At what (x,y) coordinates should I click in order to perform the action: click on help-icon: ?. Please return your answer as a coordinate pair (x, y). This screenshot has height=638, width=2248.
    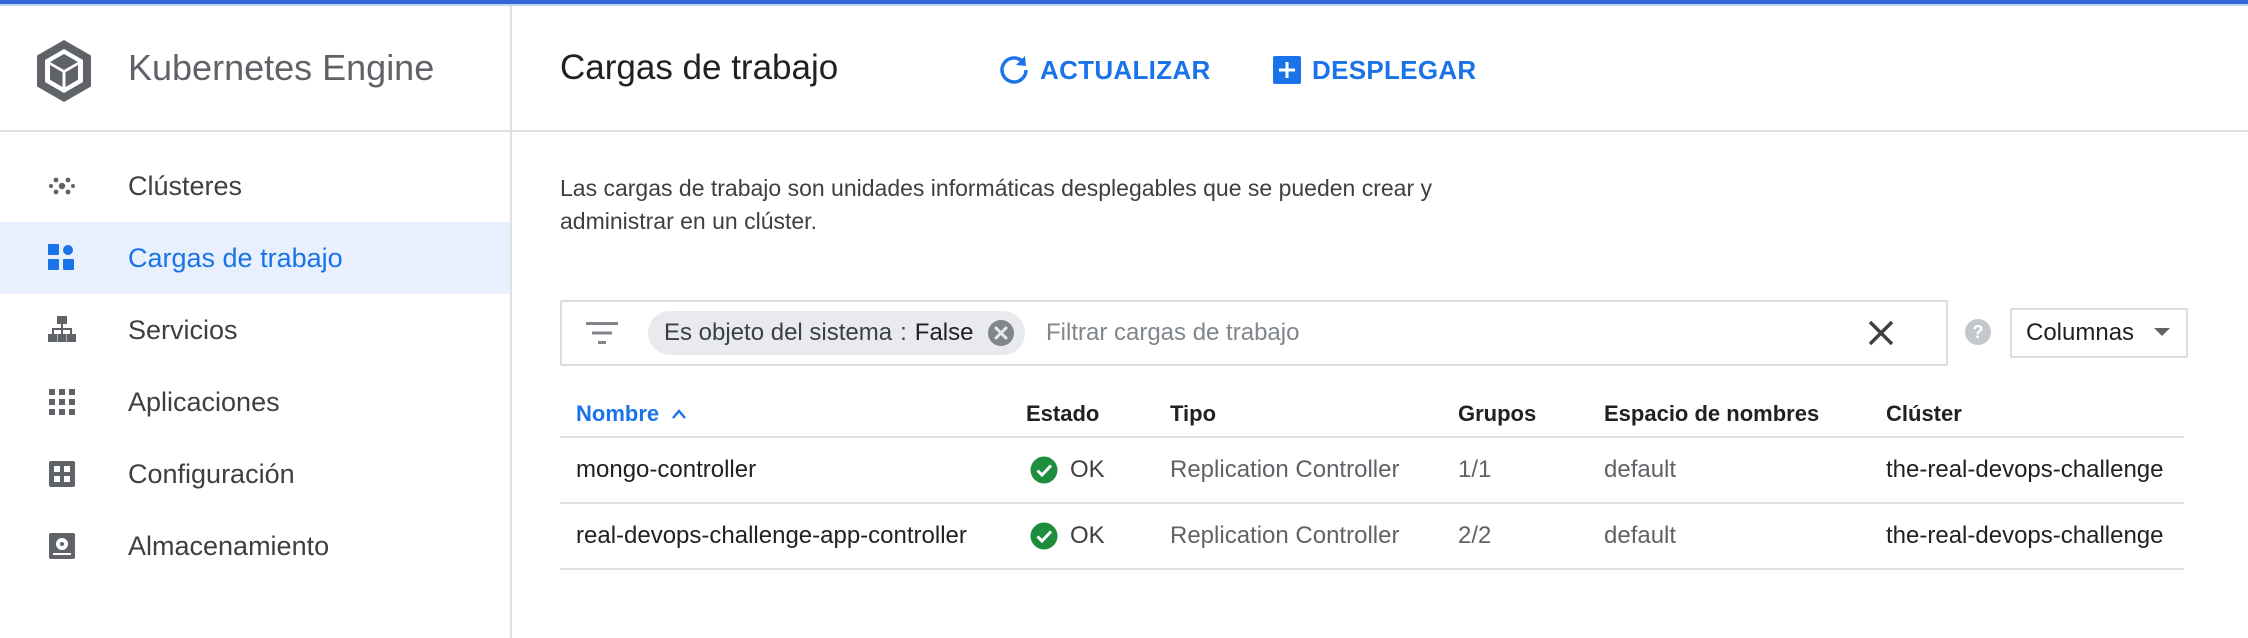
    Looking at the image, I should click on (1978, 332).